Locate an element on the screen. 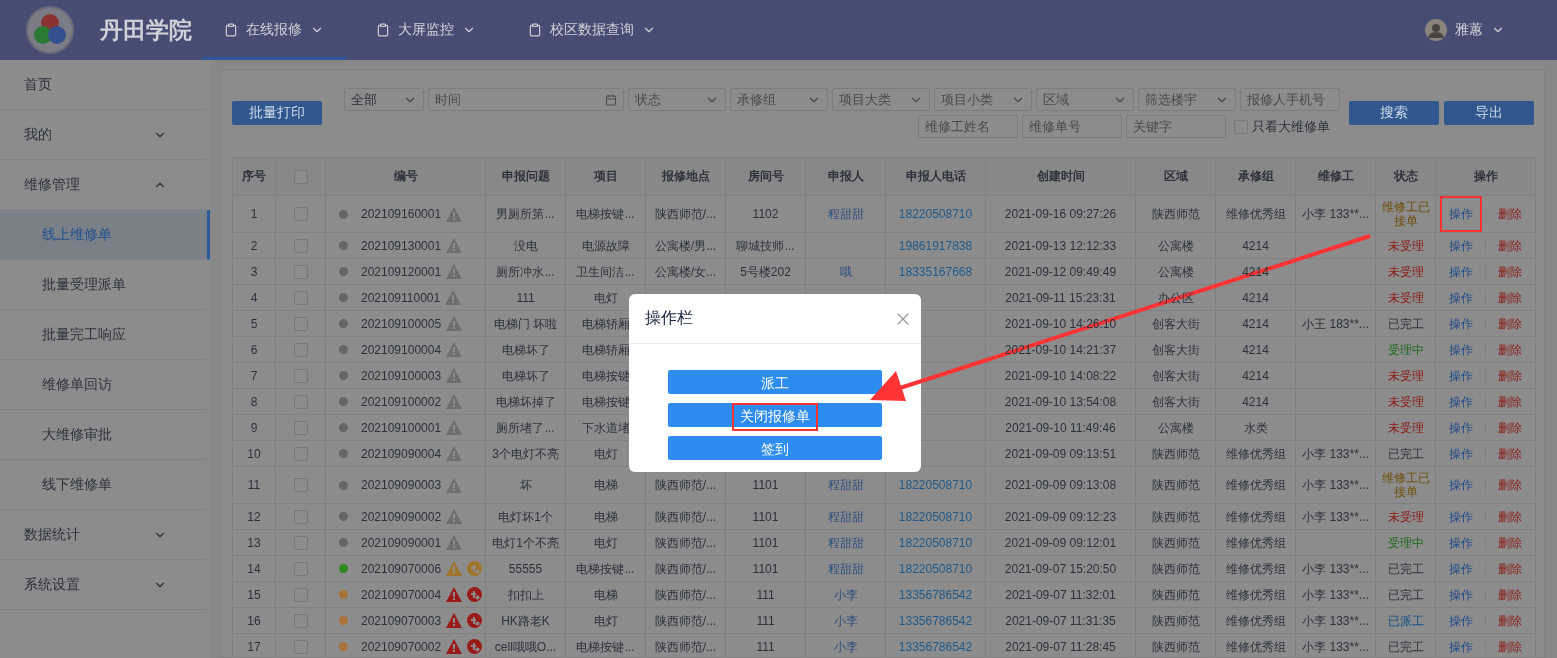 The image size is (1557, 658). select-field: 项目小类 is located at coordinates (983, 99).